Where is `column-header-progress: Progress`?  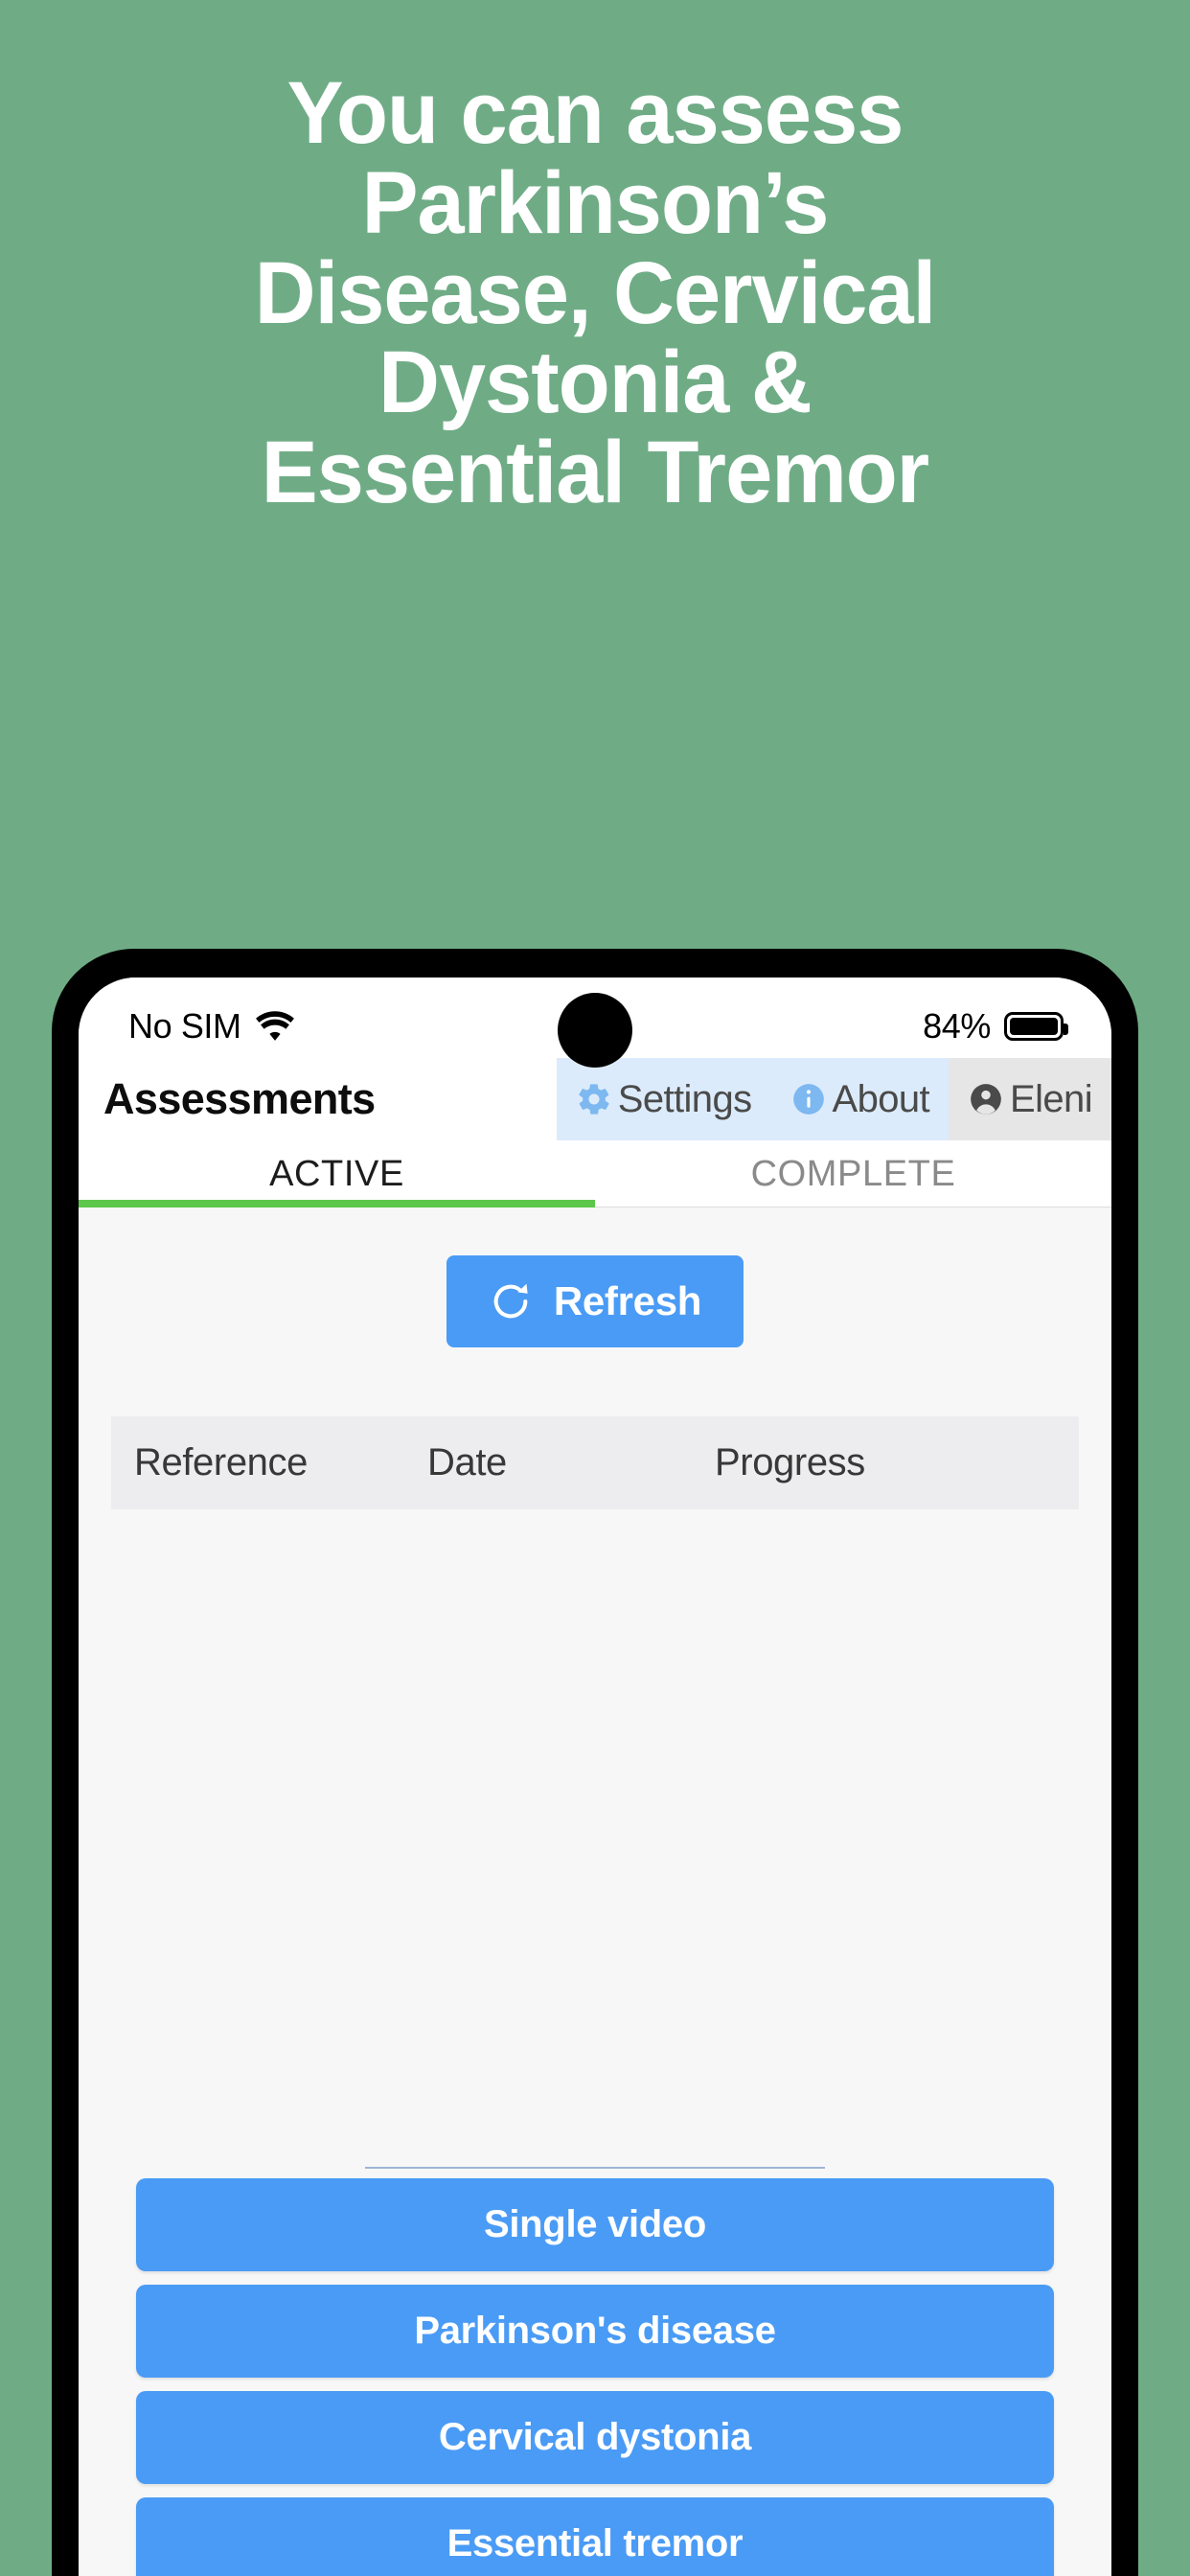
column-header-progress: Progress is located at coordinates (790, 1462).